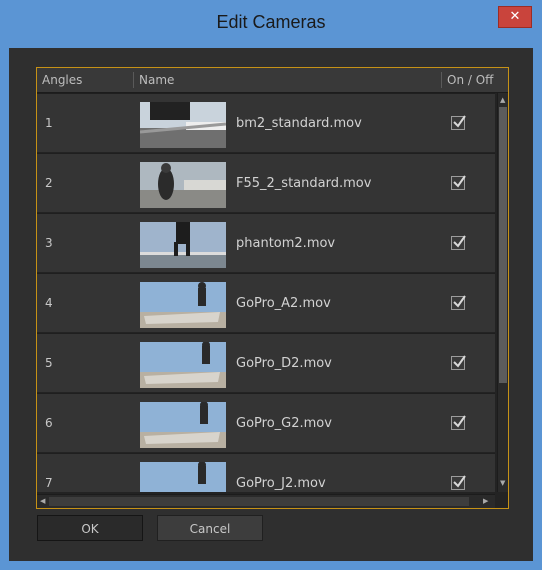 The width and height of the screenshot is (542, 570). I want to click on scroll-up-arrow-icon: ▲, so click(502, 100).